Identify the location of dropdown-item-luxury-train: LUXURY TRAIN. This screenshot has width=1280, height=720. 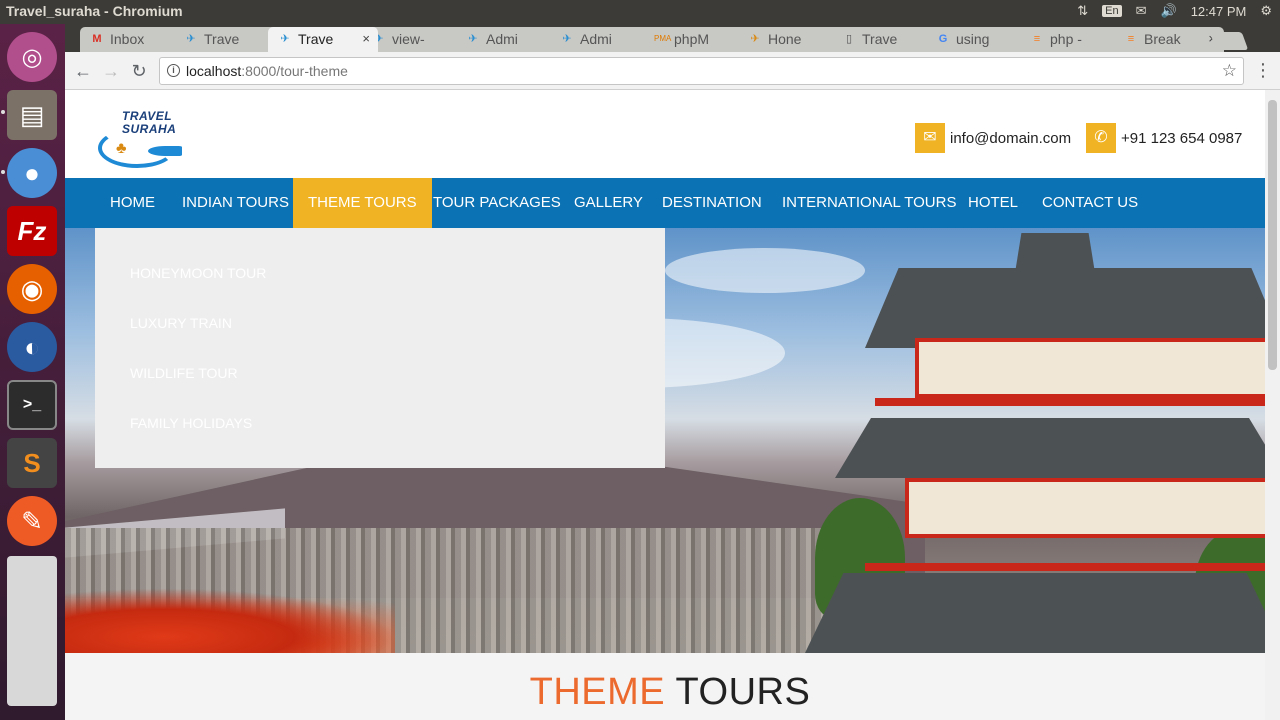
(181, 323).